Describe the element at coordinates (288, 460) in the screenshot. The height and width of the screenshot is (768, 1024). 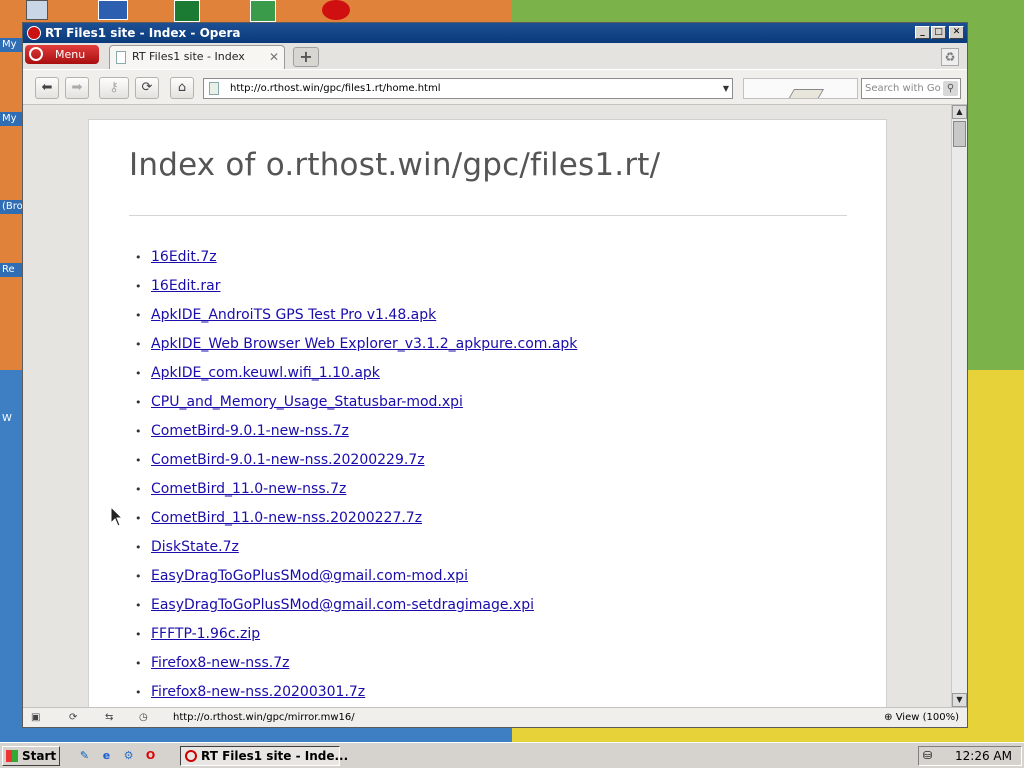
I see `file-link: CometBird-9.0.1-new-nss.20200229.7z` at that location.